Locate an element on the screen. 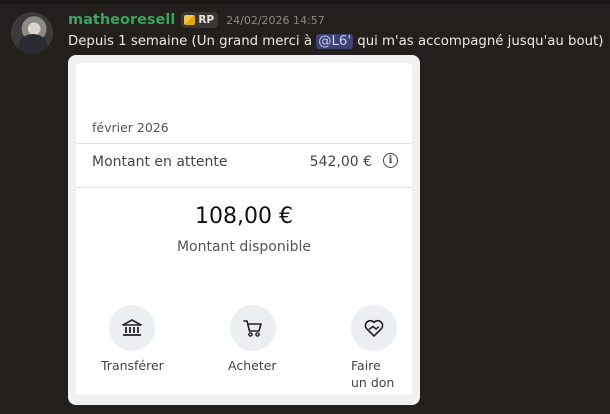 The width and height of the screenshot is (610, 414). username: matheoresell is located at coordinates (121, 20).